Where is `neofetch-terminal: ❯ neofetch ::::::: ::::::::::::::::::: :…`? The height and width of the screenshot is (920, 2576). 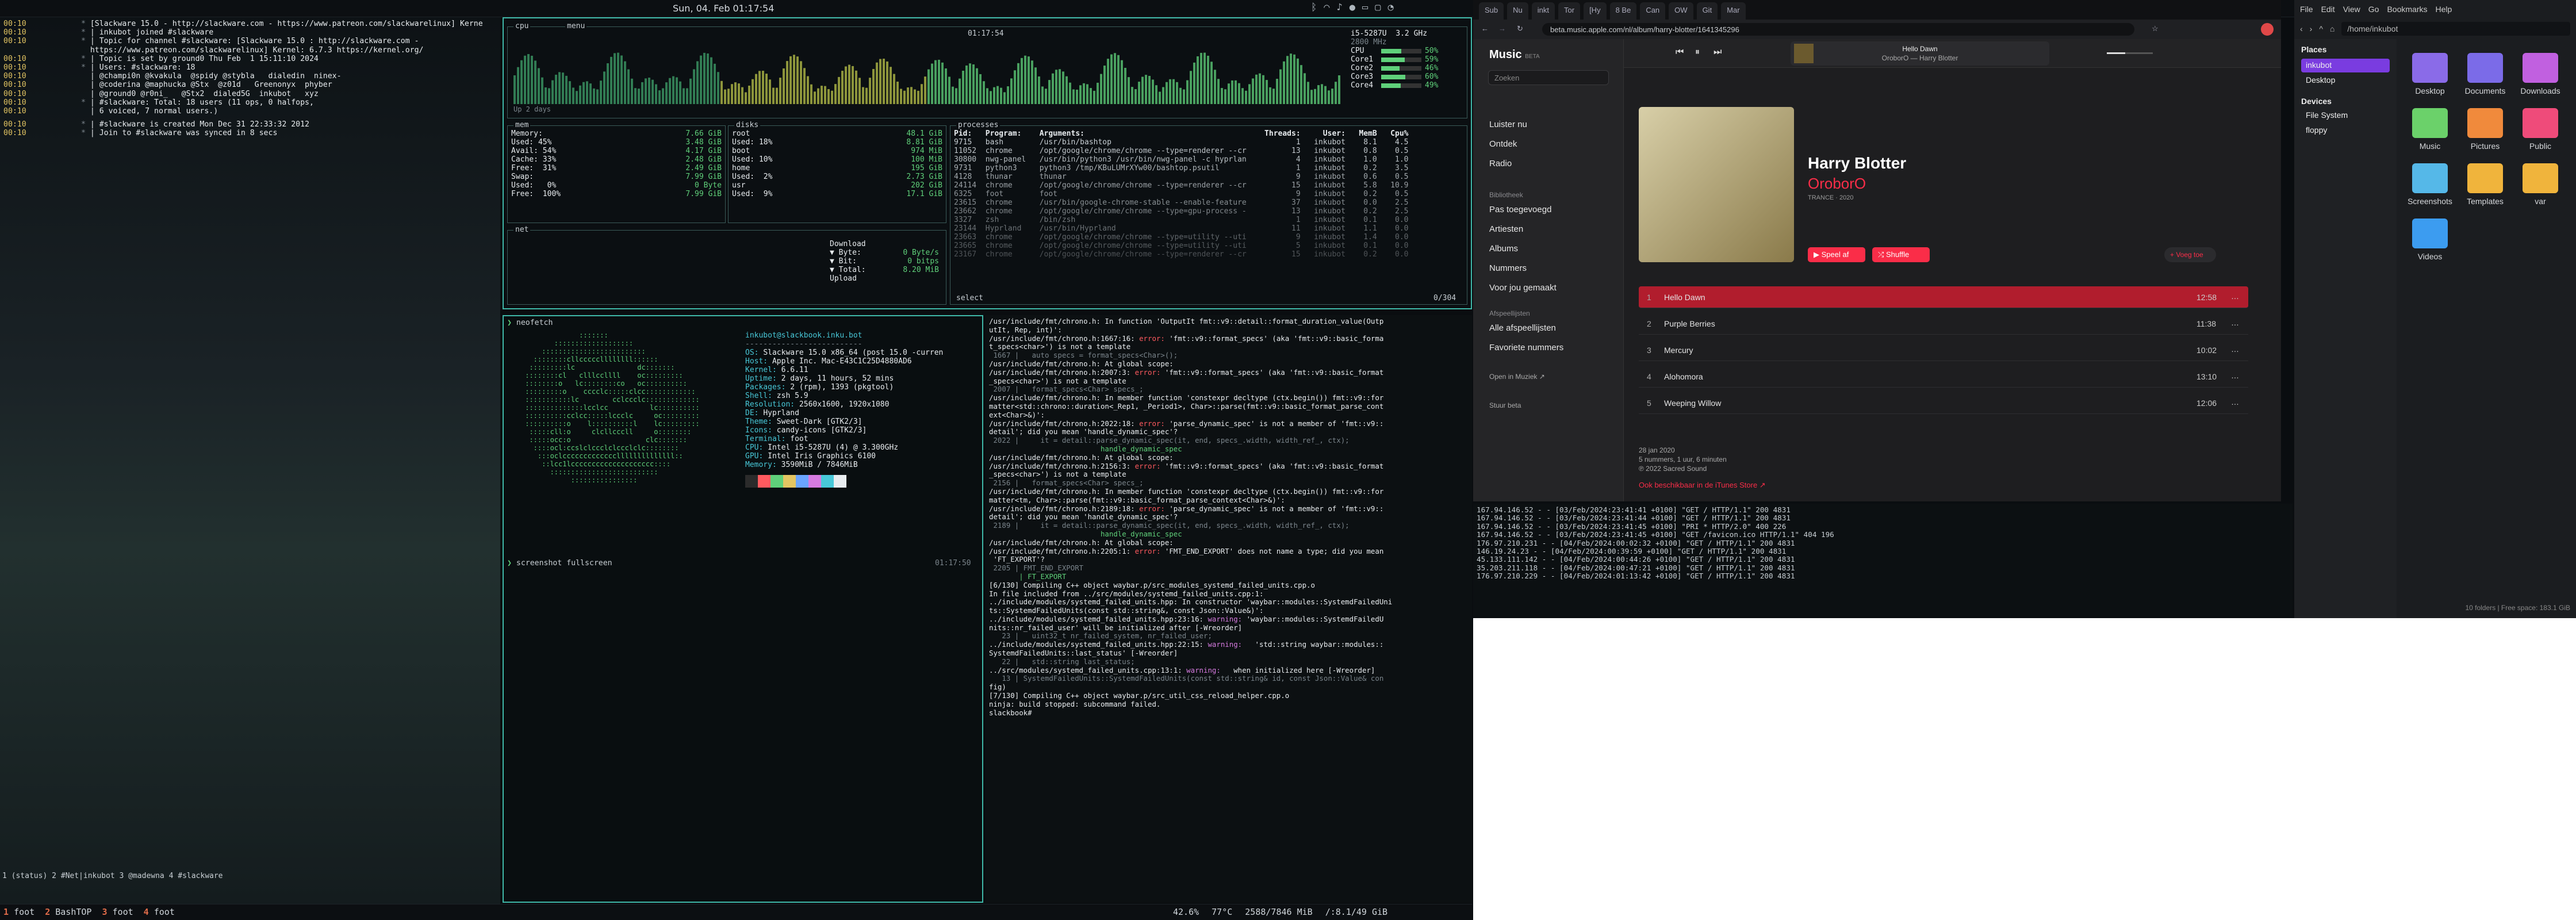 neofetch-terminal: ❯ neofetch ::::::: ::::::::::::::::::: :… is located at coordinates (743, 609).